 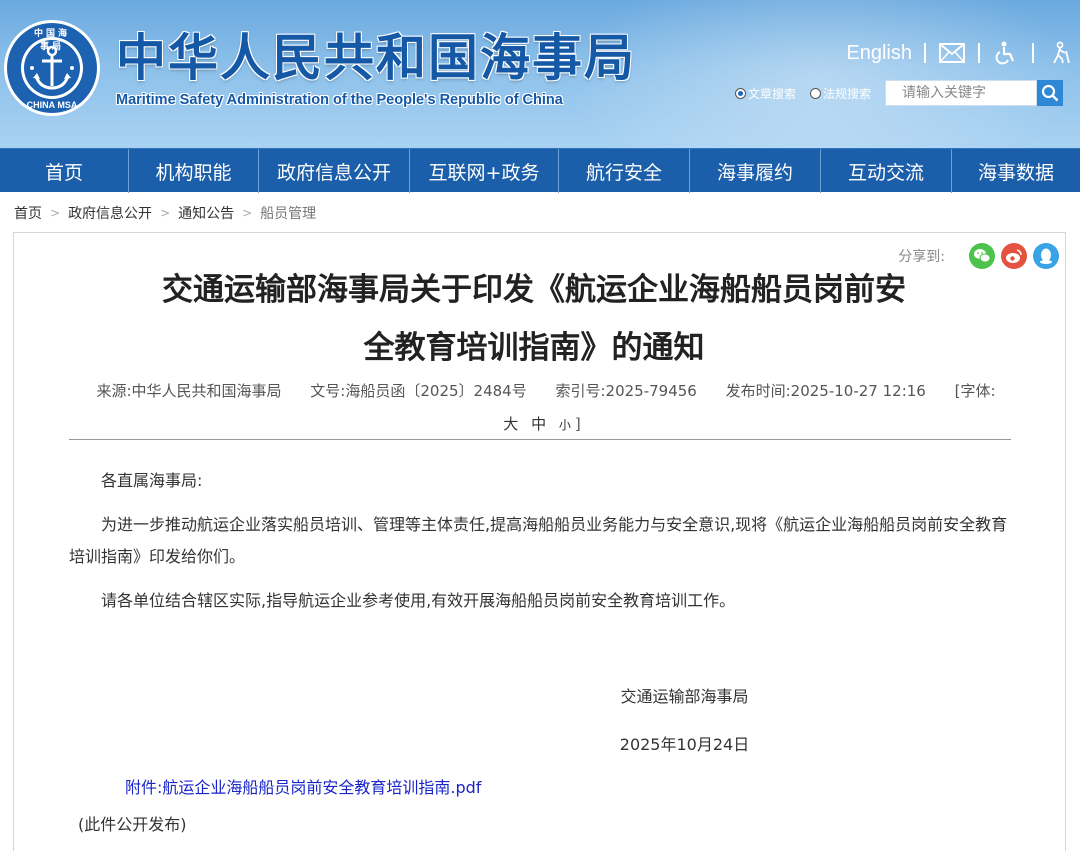 What do you see at coordinates (952, 53) in the screenshot?
I see `mail-icon` at bounding box center [952, 53].